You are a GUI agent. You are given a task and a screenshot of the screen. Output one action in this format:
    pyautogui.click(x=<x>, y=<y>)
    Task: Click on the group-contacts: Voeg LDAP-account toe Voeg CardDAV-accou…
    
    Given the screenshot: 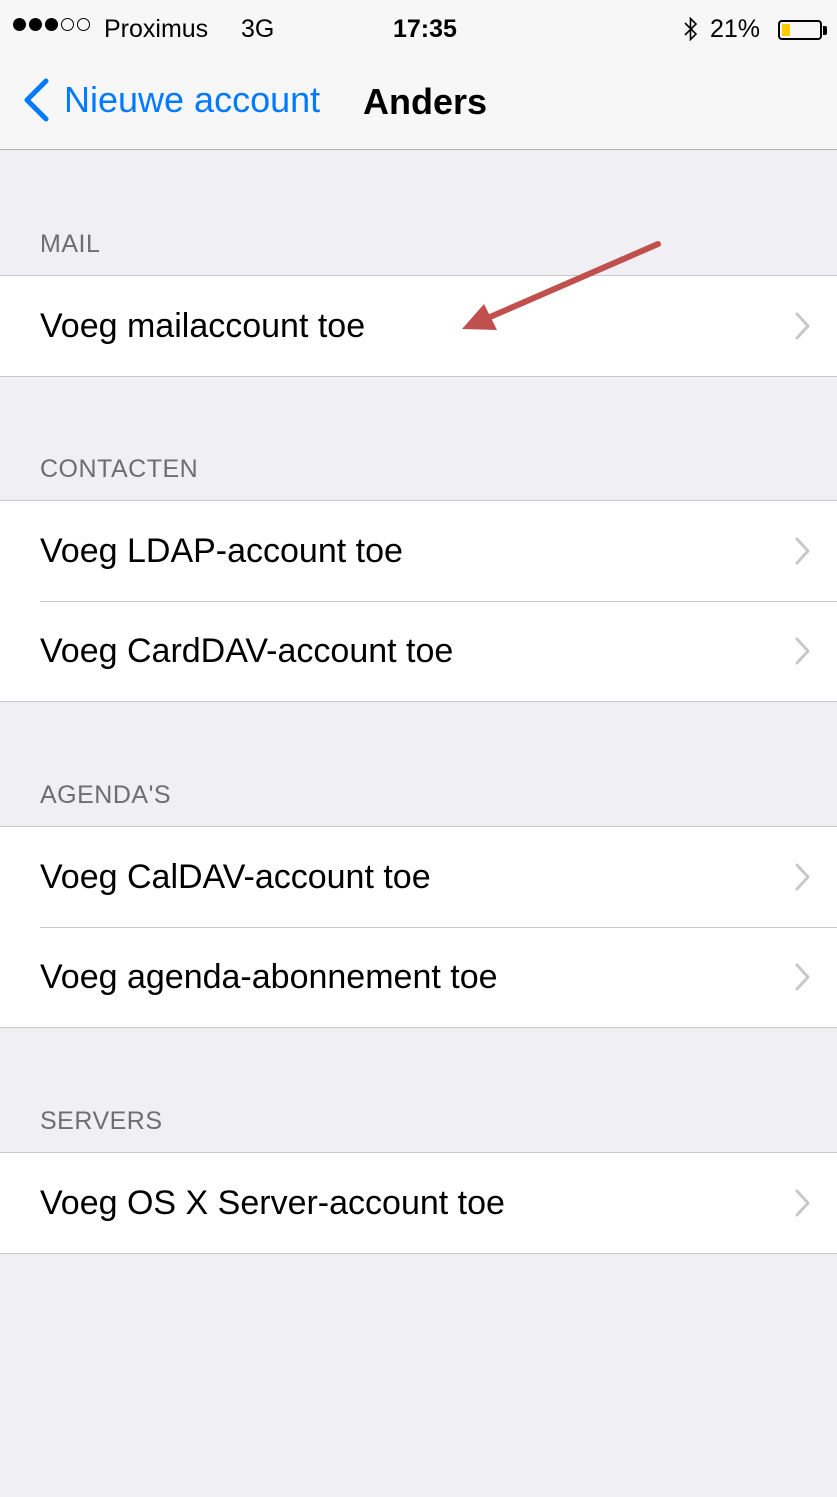 What is the action you would take?
    pyautogui.click(x=418, y=601)
    